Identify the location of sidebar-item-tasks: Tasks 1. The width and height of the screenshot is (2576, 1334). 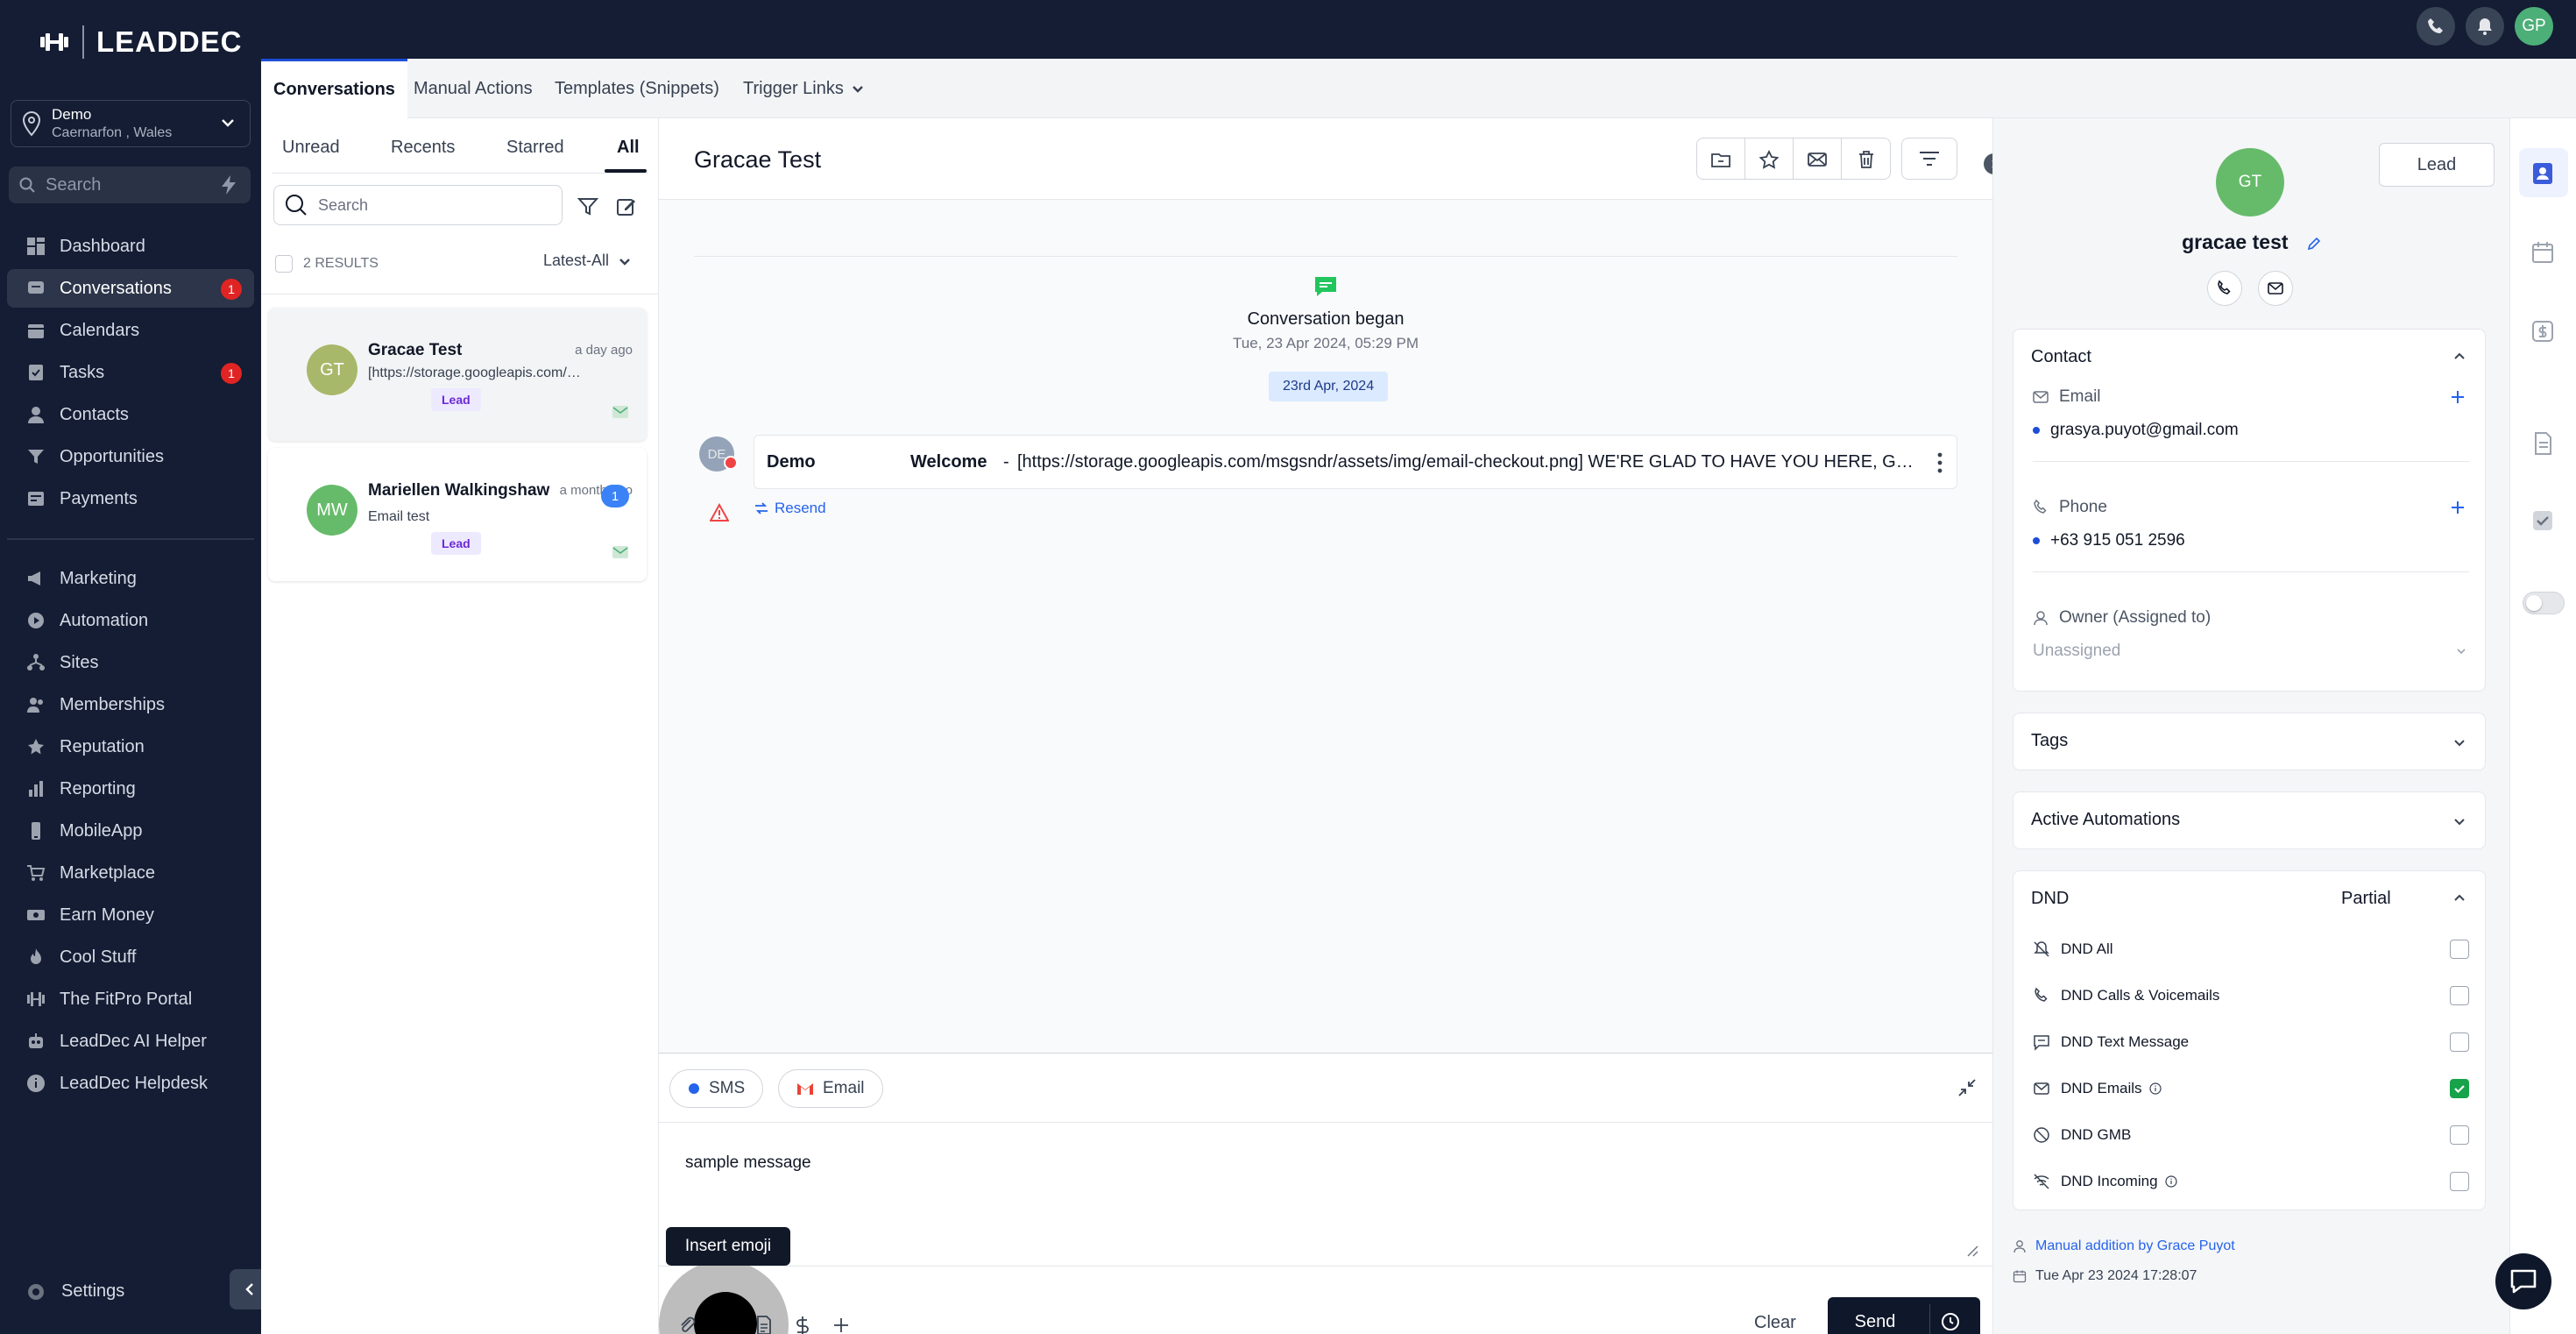
(130, 372).